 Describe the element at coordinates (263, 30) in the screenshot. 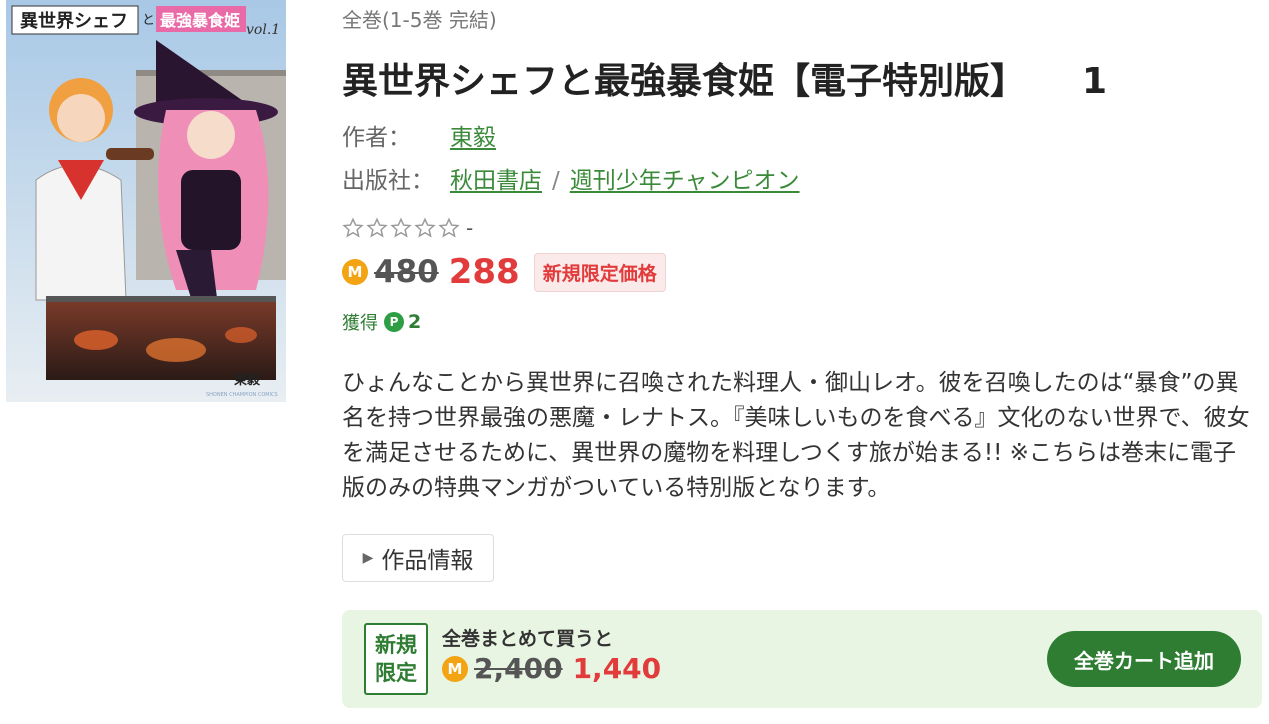

I see `cover-vol: vol.1` at that location.